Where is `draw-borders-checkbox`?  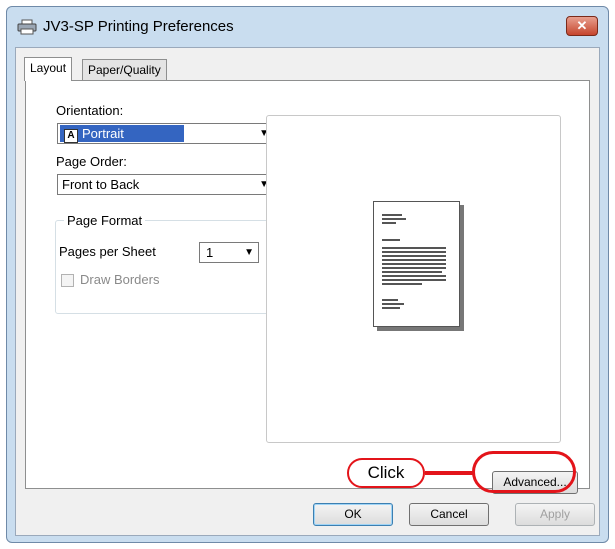 draw-borders-checkbox is located at coordinates (67, 280).